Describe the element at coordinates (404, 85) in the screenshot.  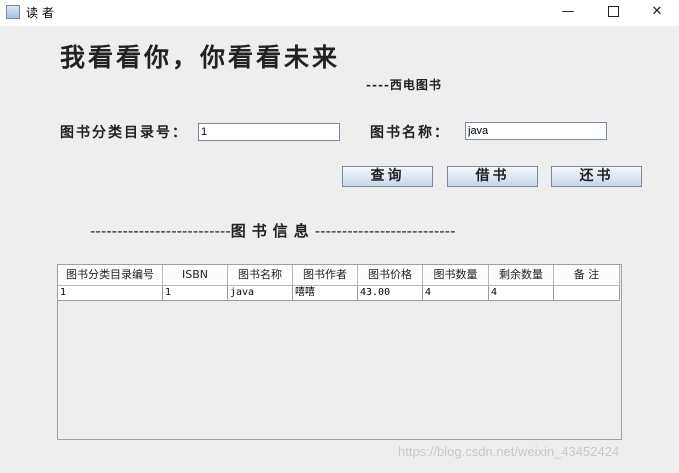
I see `sub-headline: ----西电图书` at that location.